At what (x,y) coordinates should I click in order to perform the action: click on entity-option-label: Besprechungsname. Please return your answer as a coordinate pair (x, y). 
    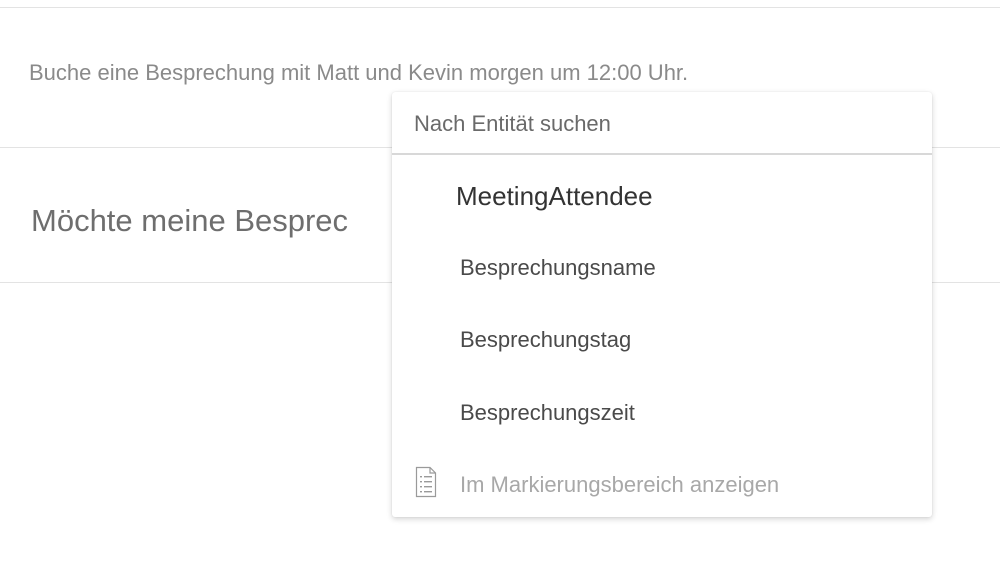
    Looking at the image, I should click on (558, 267).